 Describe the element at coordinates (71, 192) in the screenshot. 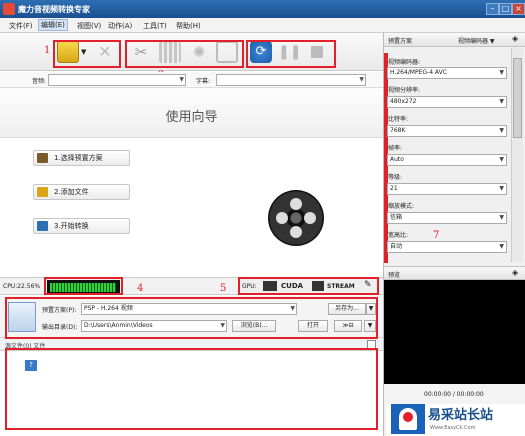

I see `wizard-step-label: 2.添加文件` at that location.